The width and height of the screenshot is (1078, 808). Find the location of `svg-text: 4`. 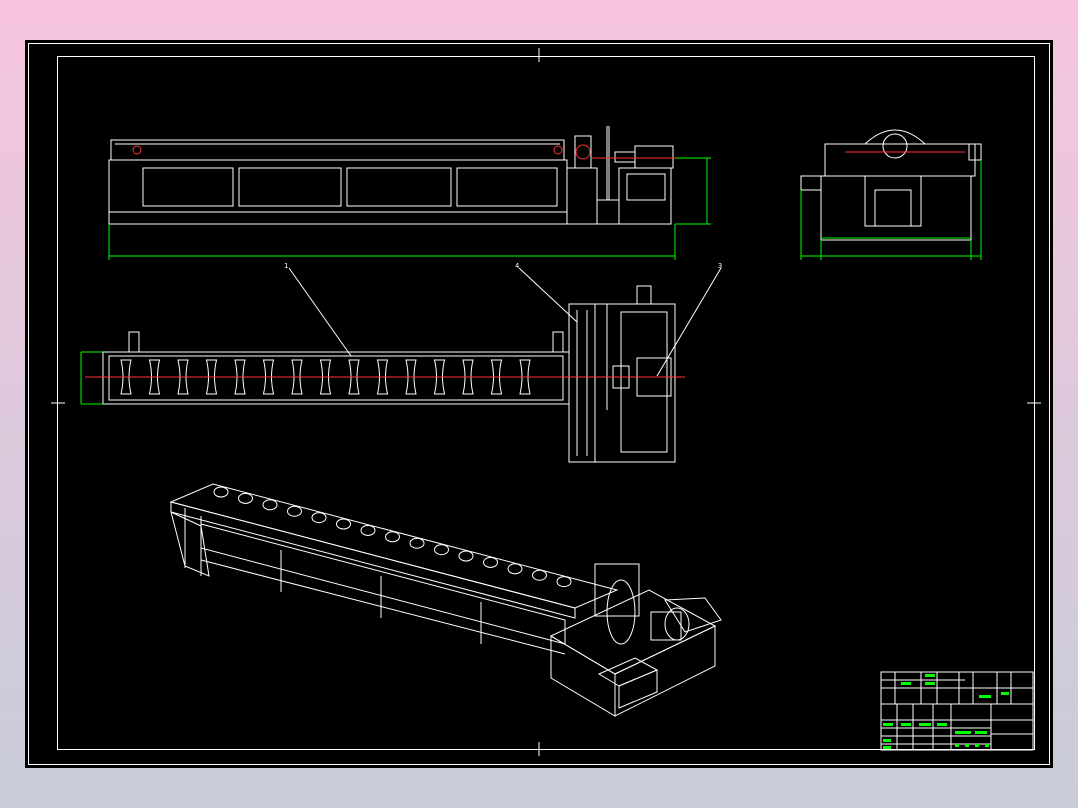

svg-text: 4 is located at coordinates (517, 266).